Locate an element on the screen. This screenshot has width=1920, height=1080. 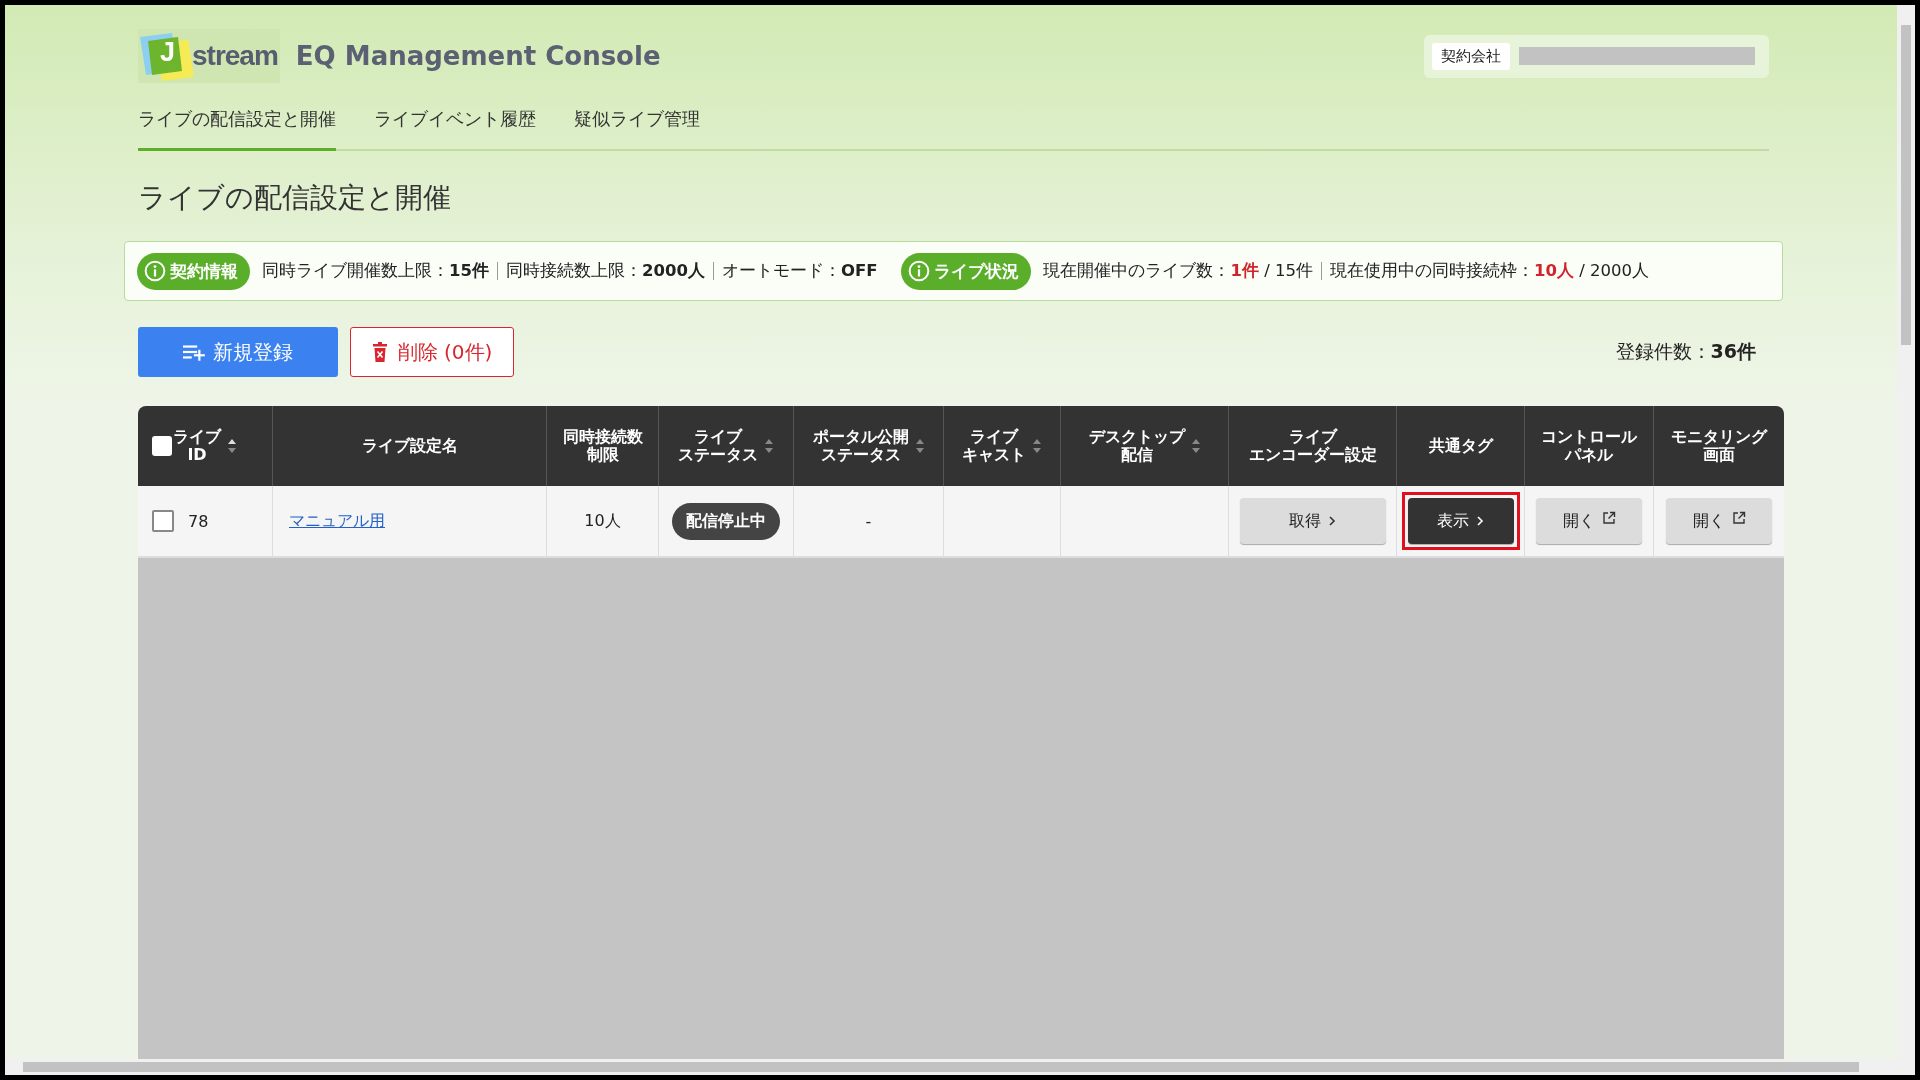
column-header: エンコーダー設定 is located at coordinates (1312, 455).